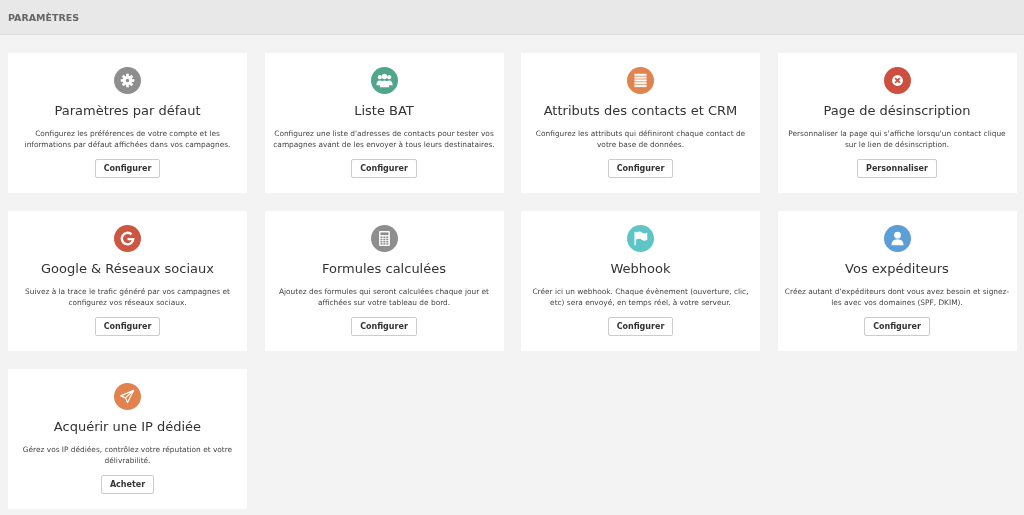  Describe the element at coordinates (127, 110) in the screenshot. I see `card-title: Paramètres par défaut` at that location.